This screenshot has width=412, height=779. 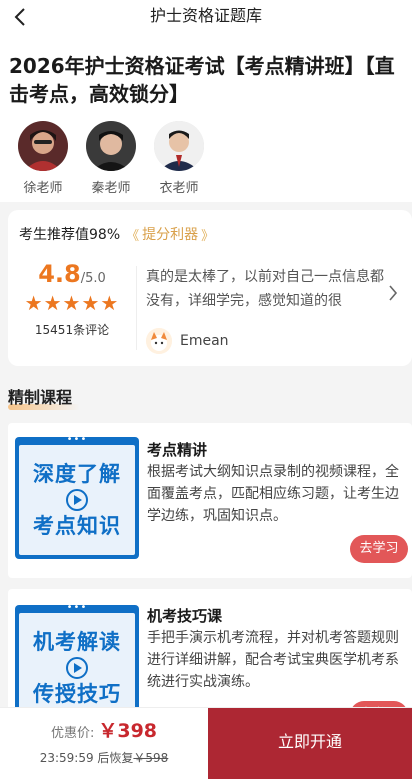 What do you see at coordinates (104, 743) in the screenshot?
I see `price-box: 优惠价: ￥ 398 23:59:59 后恢复￥598` at bounding box center [104, 743].